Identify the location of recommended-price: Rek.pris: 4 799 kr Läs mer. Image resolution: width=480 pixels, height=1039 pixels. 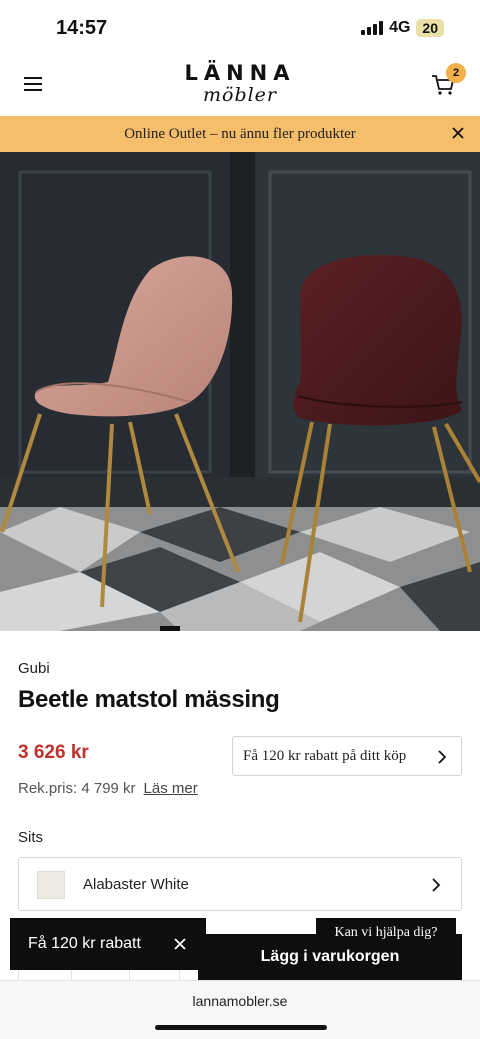
(108, 788).